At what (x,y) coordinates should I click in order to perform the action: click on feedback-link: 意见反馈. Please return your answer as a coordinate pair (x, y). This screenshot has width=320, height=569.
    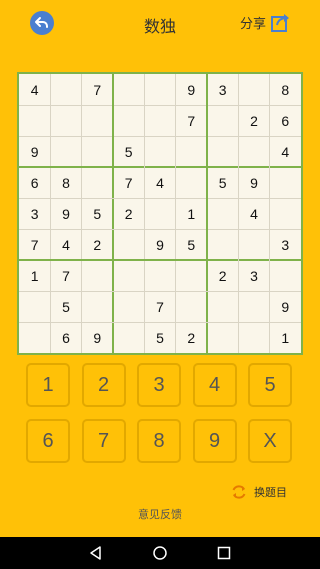
    Looking at the image, I should click on (160, 514).